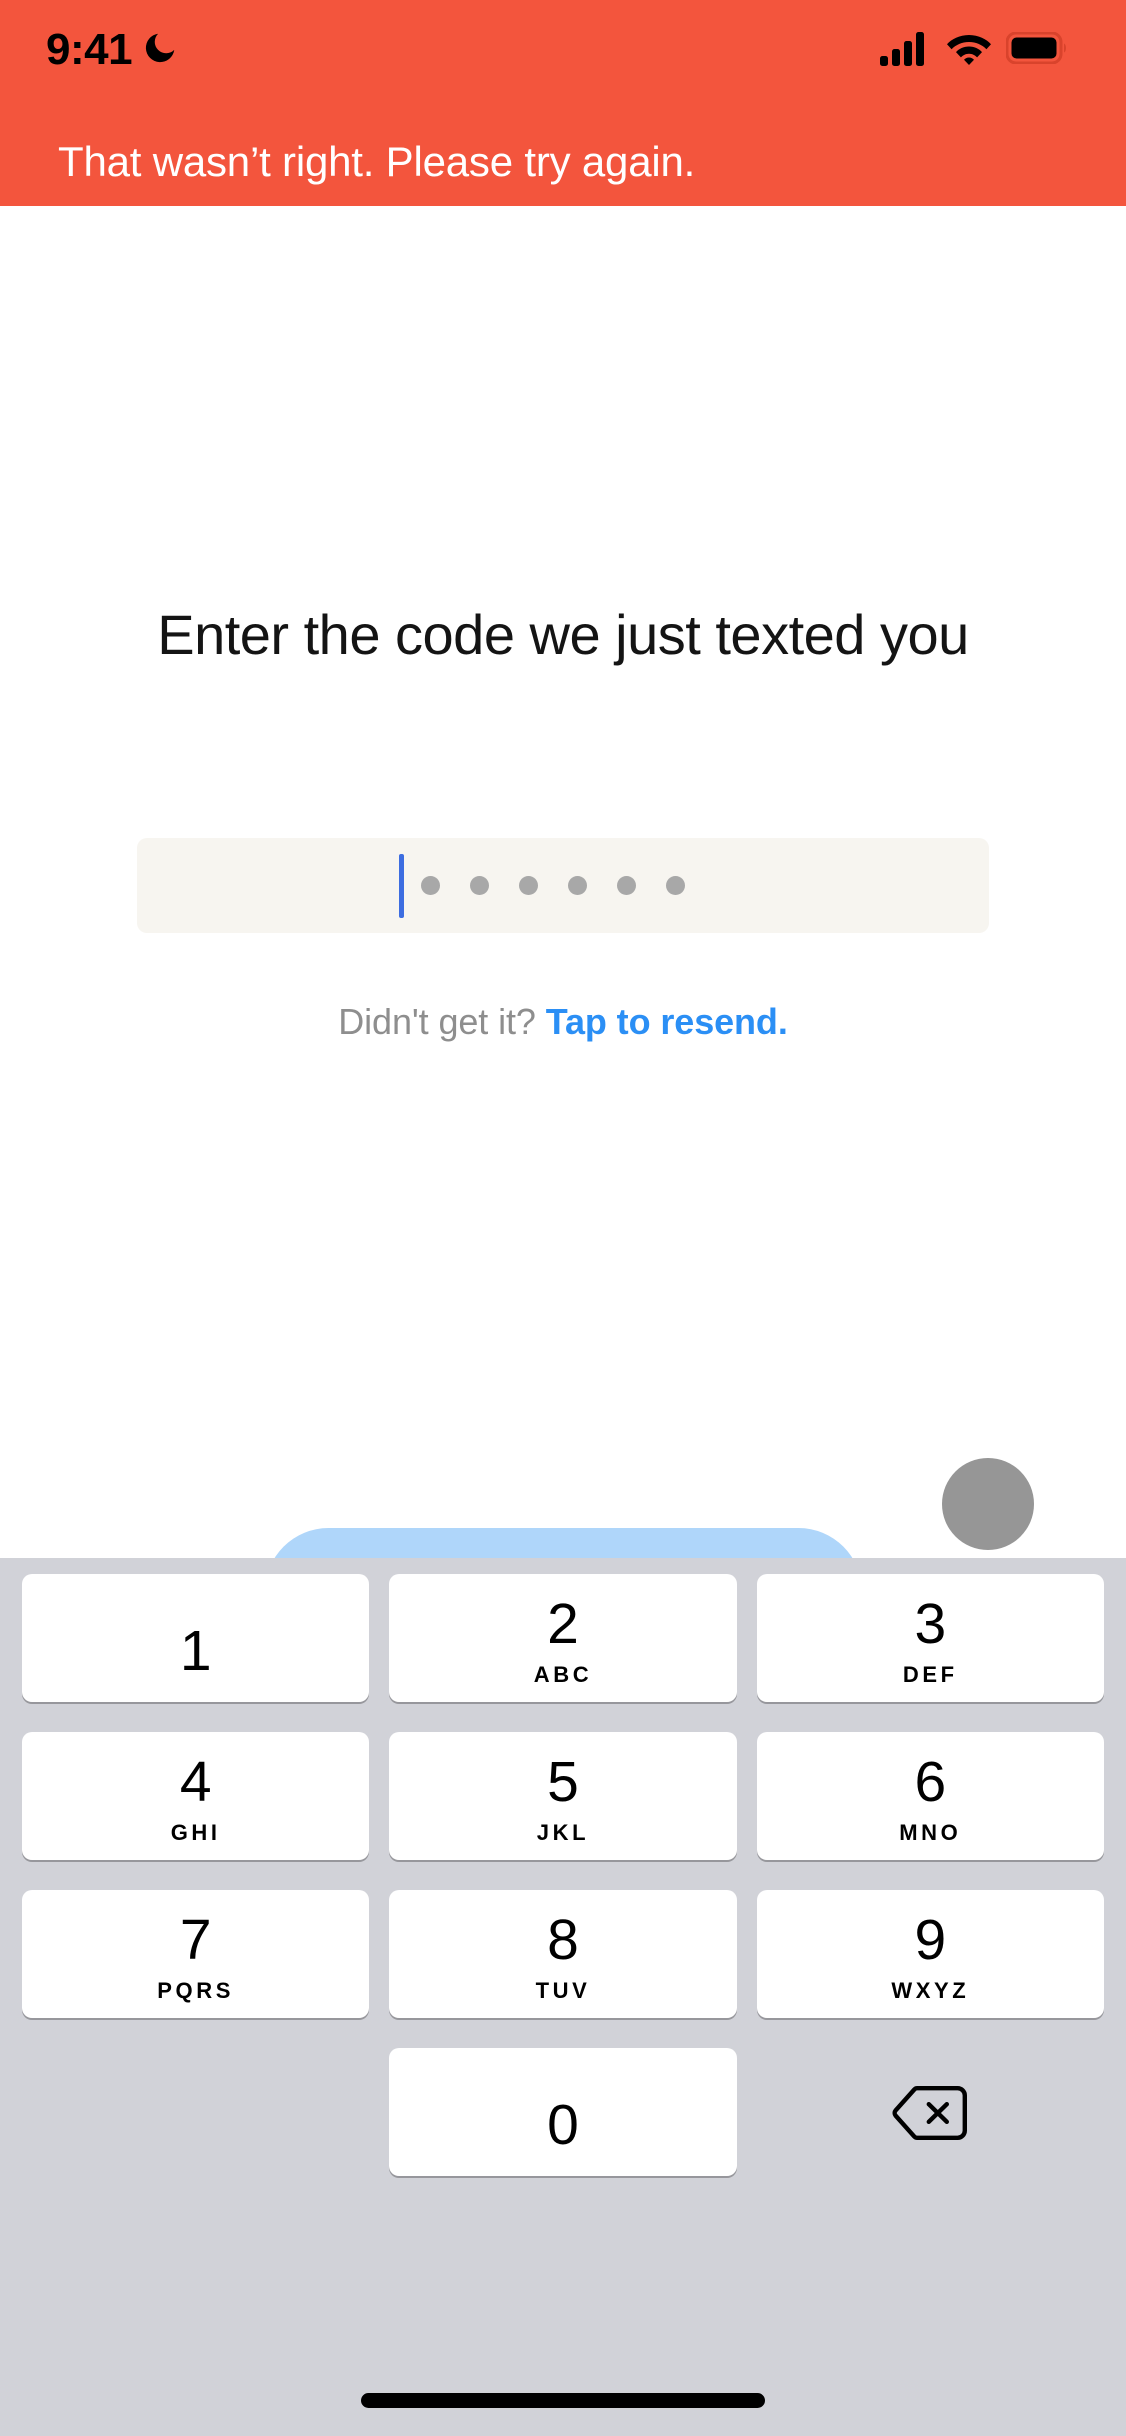 The width and height of the screenshot is (1126, 2436). Describe the element at coordinates (437, 1021) in the screenshot. I see `resend-prompt: Didn't get it?` at that location.